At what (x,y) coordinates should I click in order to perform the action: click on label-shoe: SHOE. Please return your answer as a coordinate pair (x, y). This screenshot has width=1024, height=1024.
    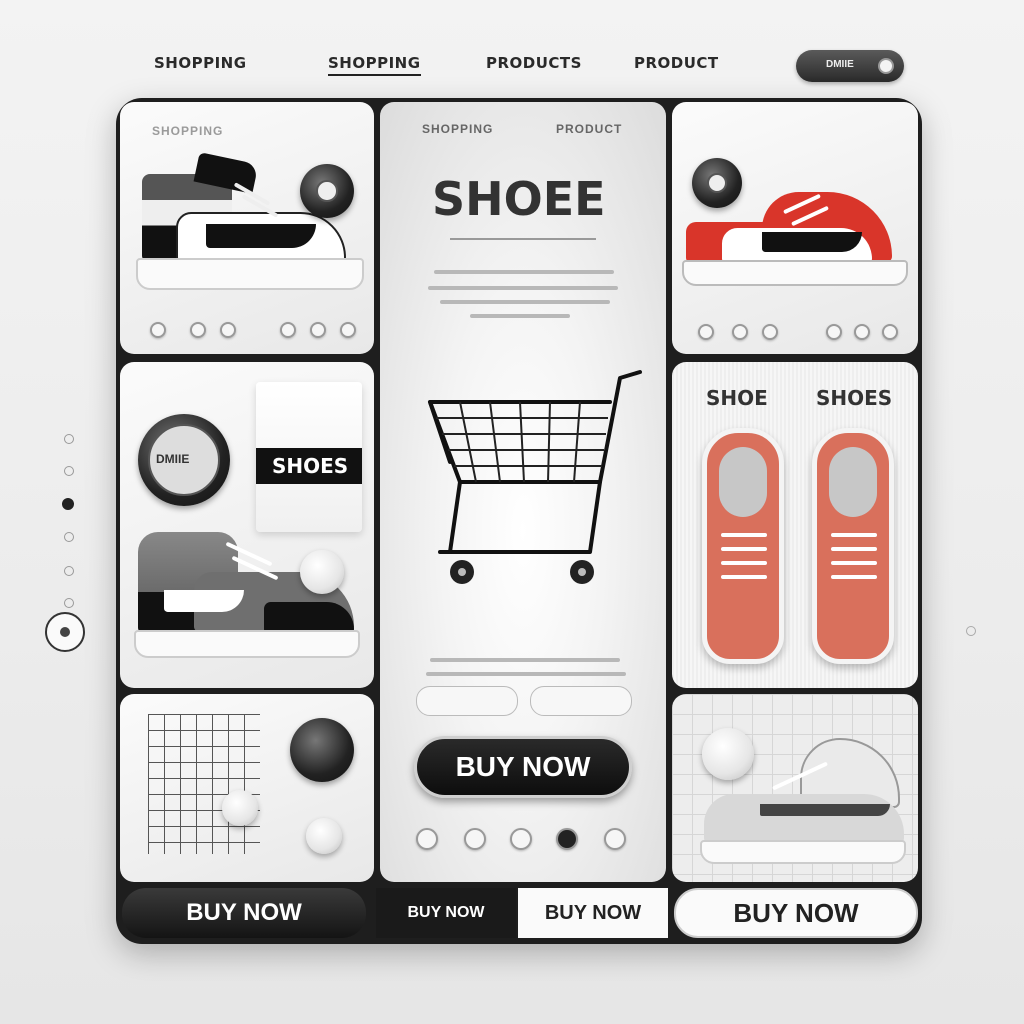
    Looking at the image, I should click on (737, 398).